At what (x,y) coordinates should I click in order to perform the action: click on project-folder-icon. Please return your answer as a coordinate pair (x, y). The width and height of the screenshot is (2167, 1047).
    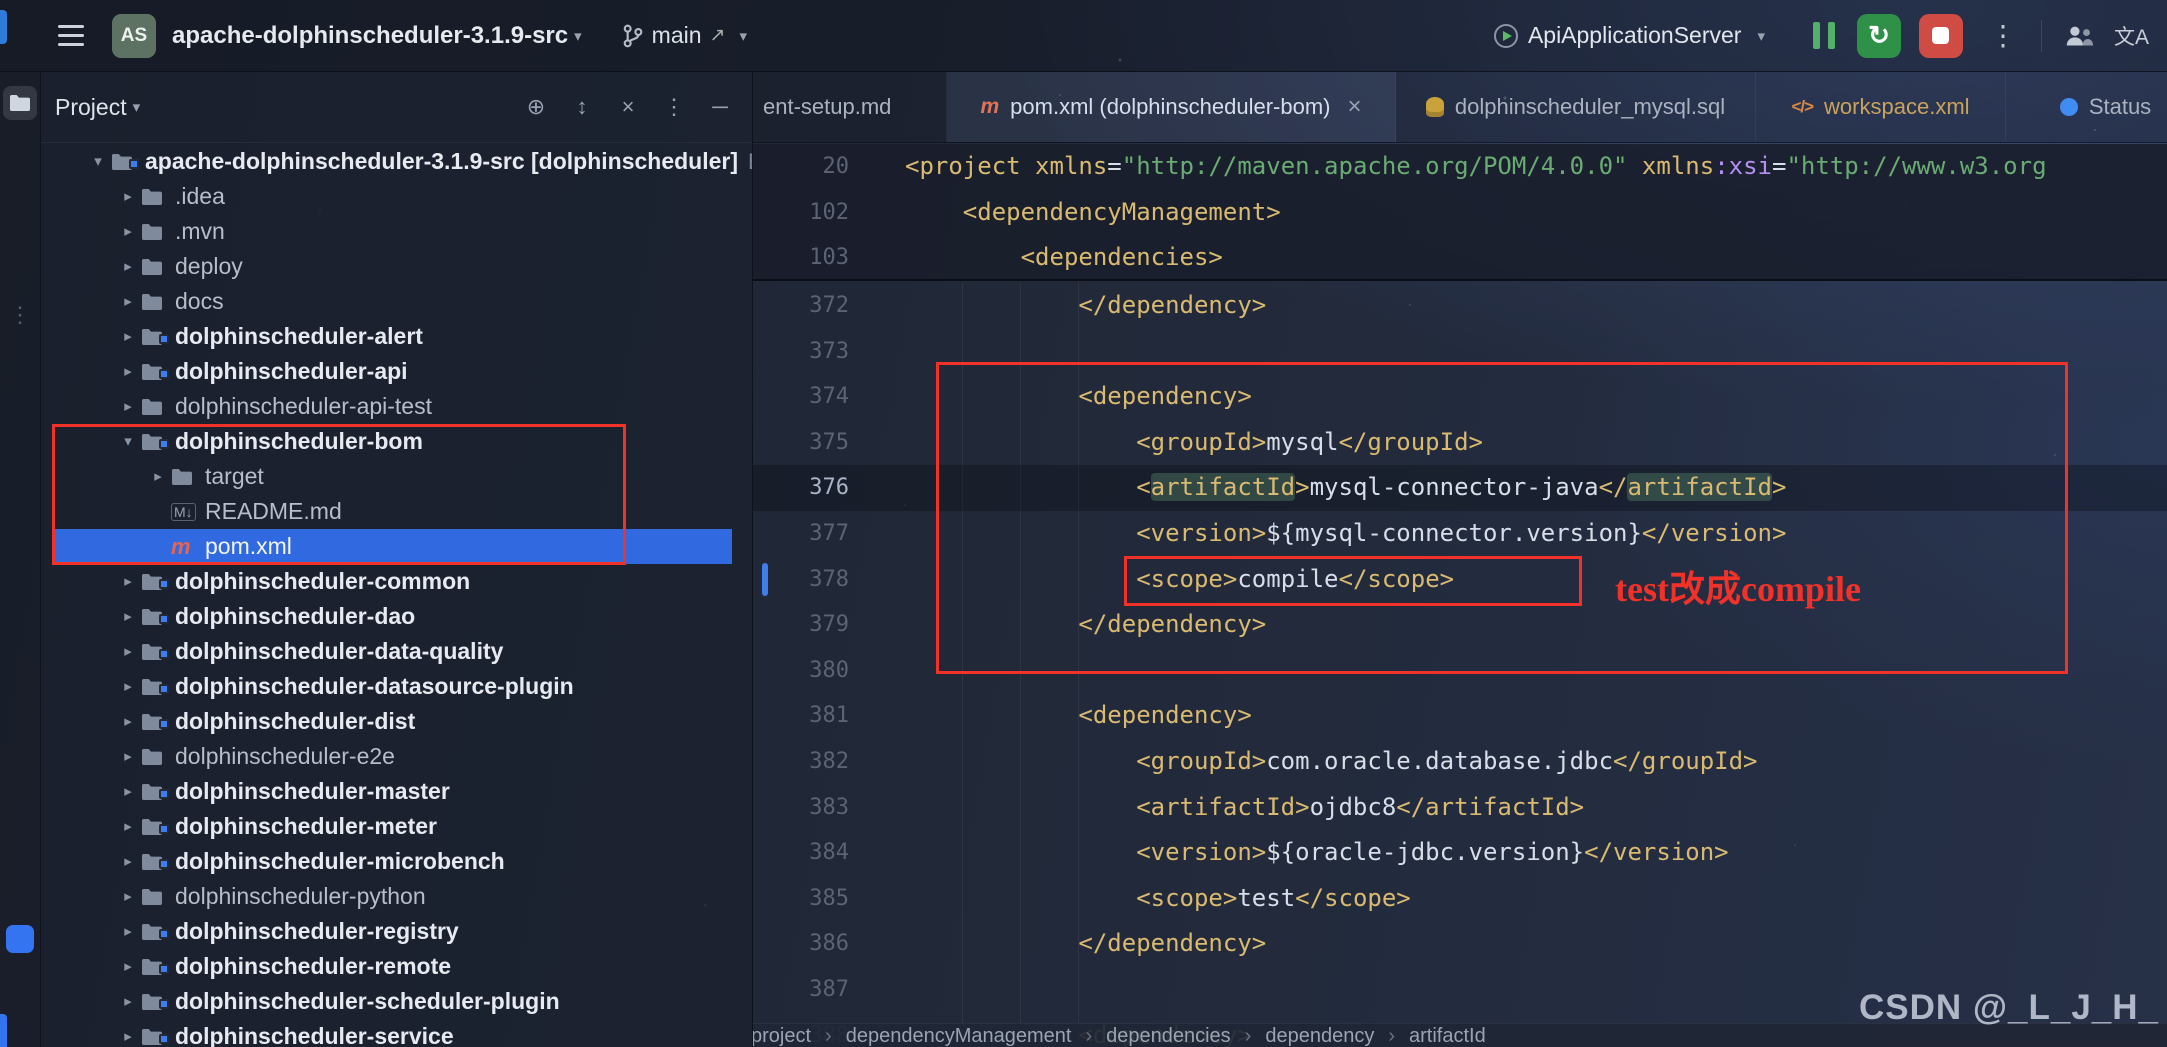
    Looking at the image, I should click on (20, 103).